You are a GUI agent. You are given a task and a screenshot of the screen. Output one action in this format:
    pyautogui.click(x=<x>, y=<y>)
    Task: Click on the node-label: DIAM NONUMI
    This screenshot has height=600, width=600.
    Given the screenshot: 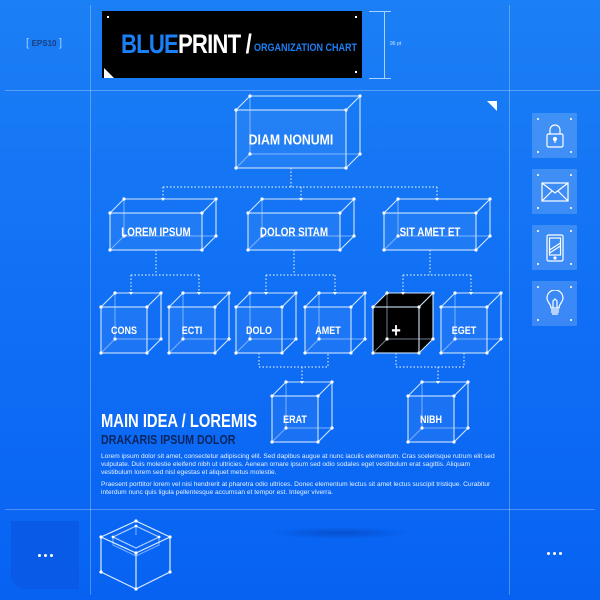 What is the action you would take?
    pyautogui.click(x=291, y=139)
    